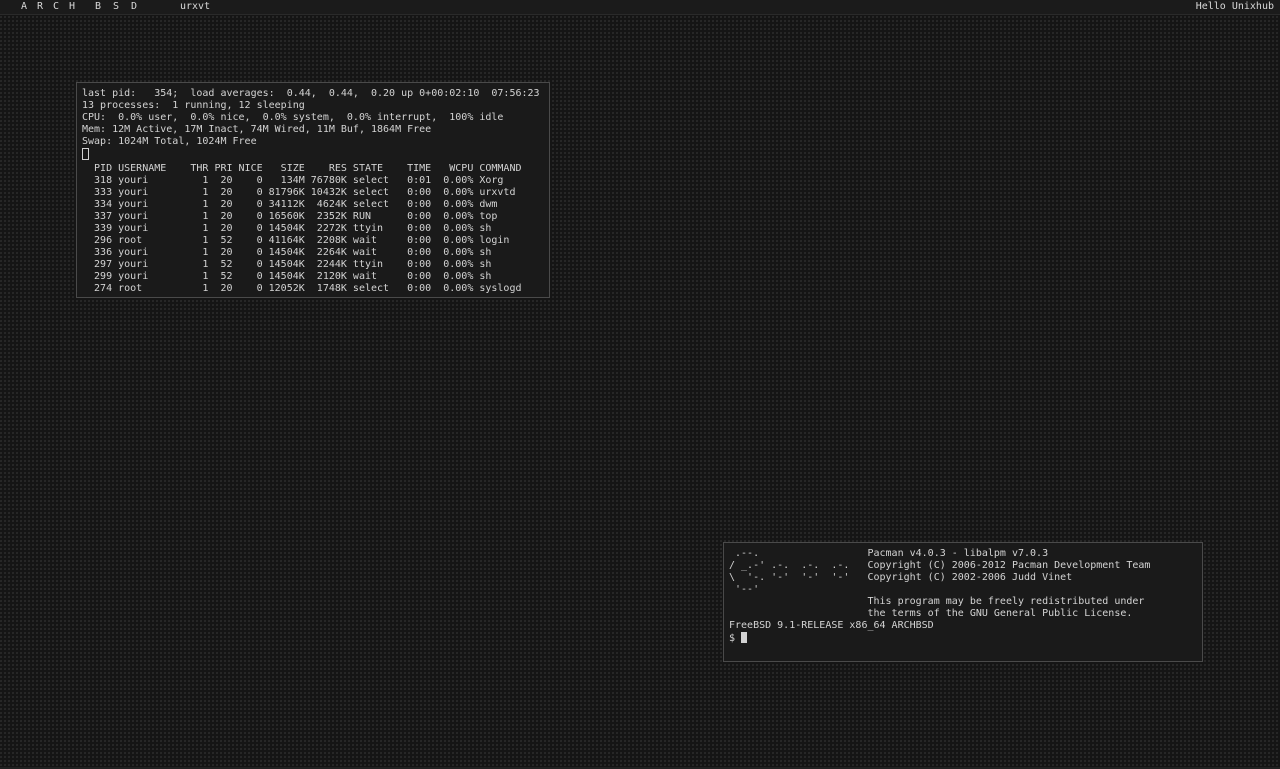  What do you see at coordinates (1234, 6) in the screenshot?
I see `status-text: Hello Unixhub` at bounding box center [1234, 6].